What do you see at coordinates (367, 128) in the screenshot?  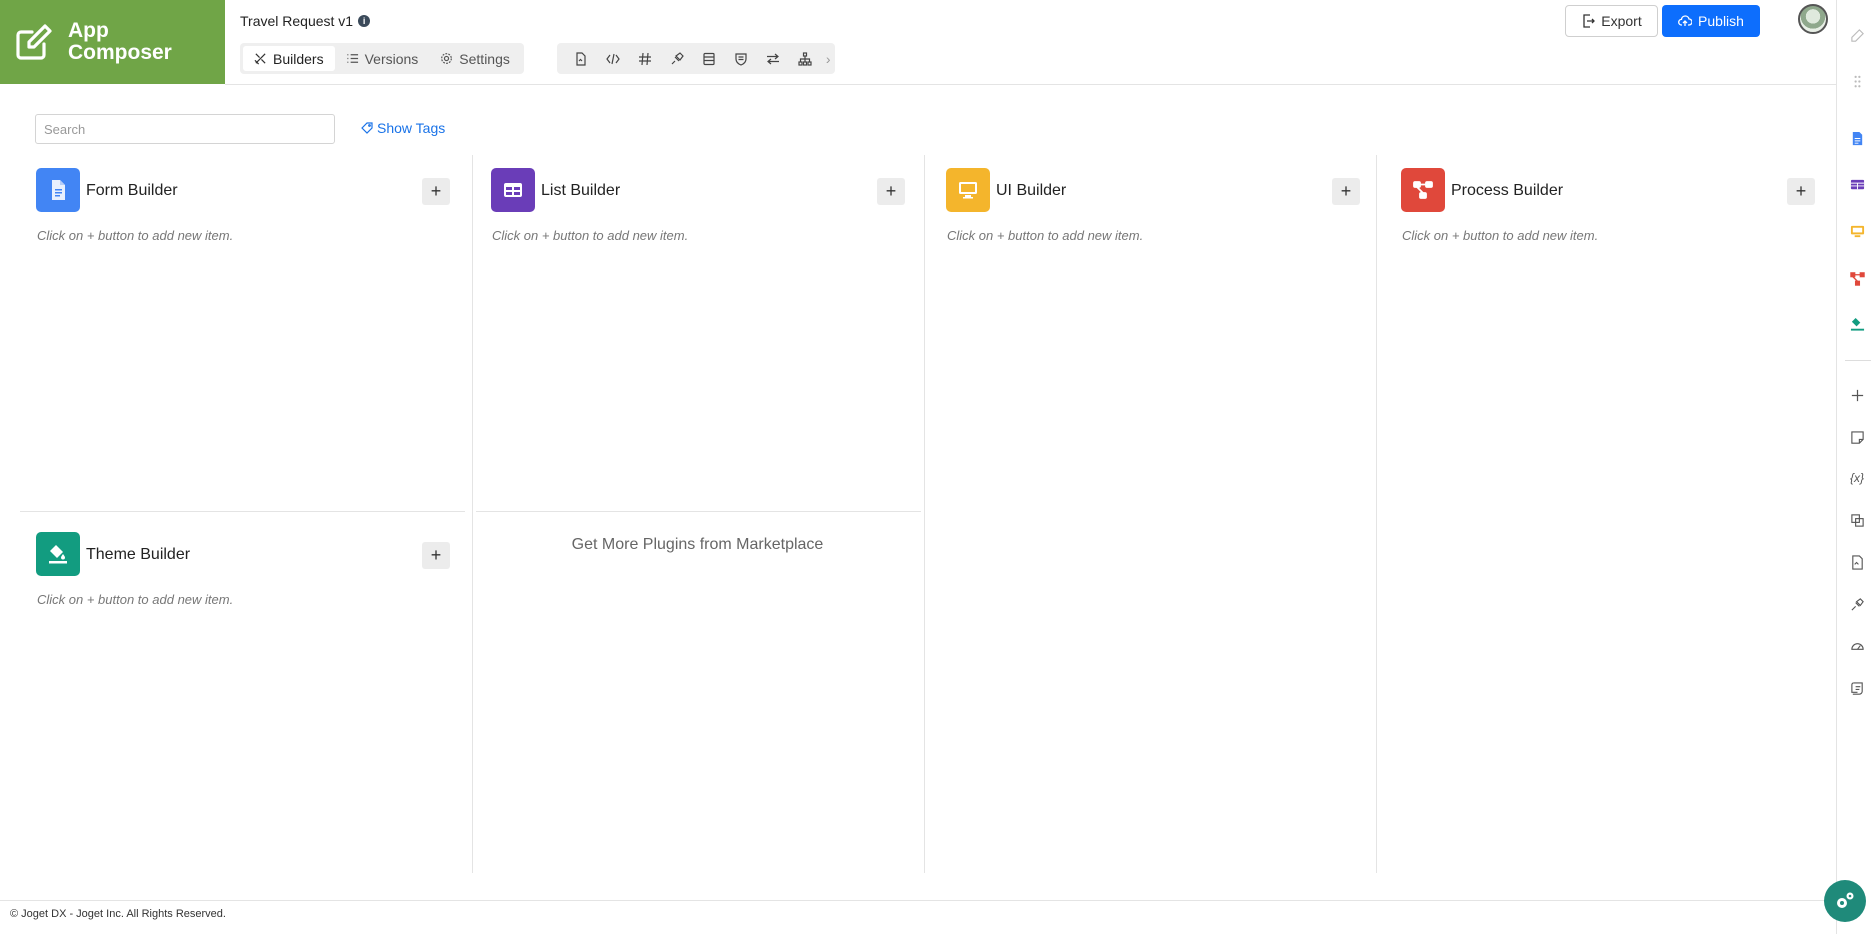 I see `tag-icon` at bounding box center [367, 128].